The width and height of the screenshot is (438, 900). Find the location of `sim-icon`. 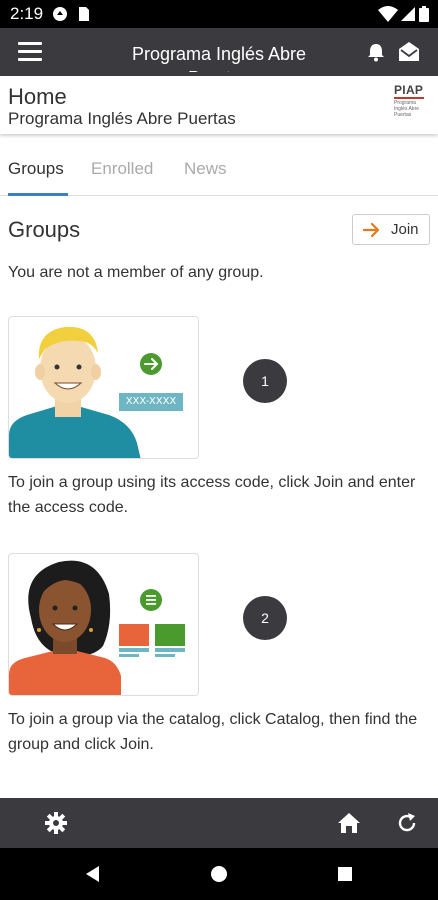

sim-icon is located at coordinates (84, 14).